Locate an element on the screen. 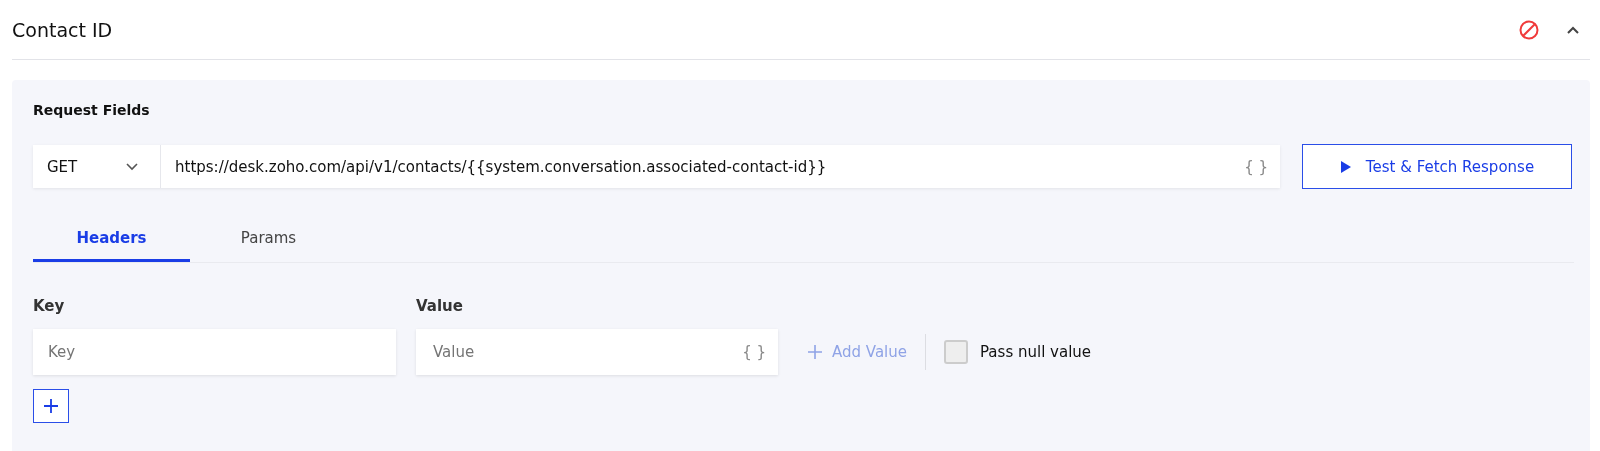 This screenshot has height=451, width=1600. key-field: Key is located at coordinates (214, 352).